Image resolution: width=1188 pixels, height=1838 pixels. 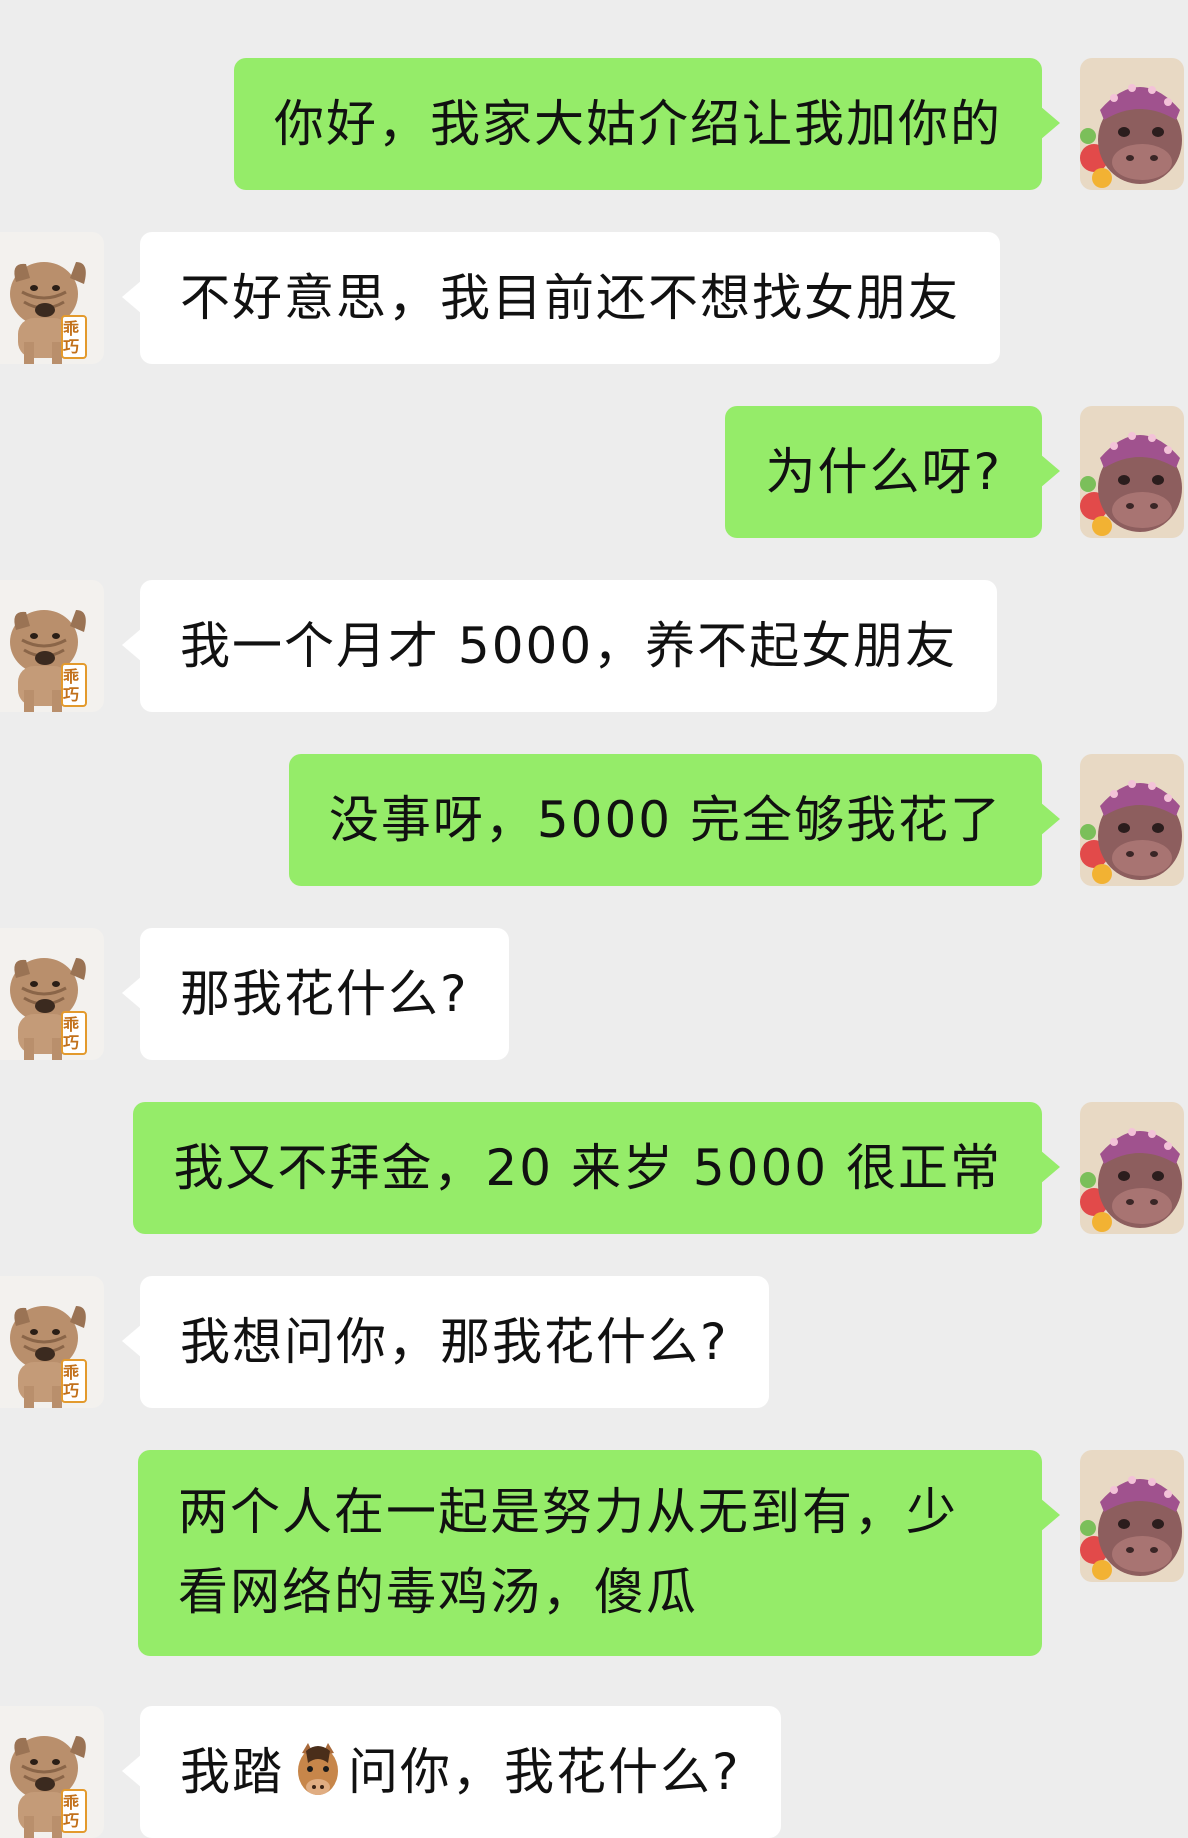 What do you see at coordinates (445, 1342) in the screenshot?
I see `their-message-bubble: 我想问你，那我花什么?` at bounding box center [445, 1342].